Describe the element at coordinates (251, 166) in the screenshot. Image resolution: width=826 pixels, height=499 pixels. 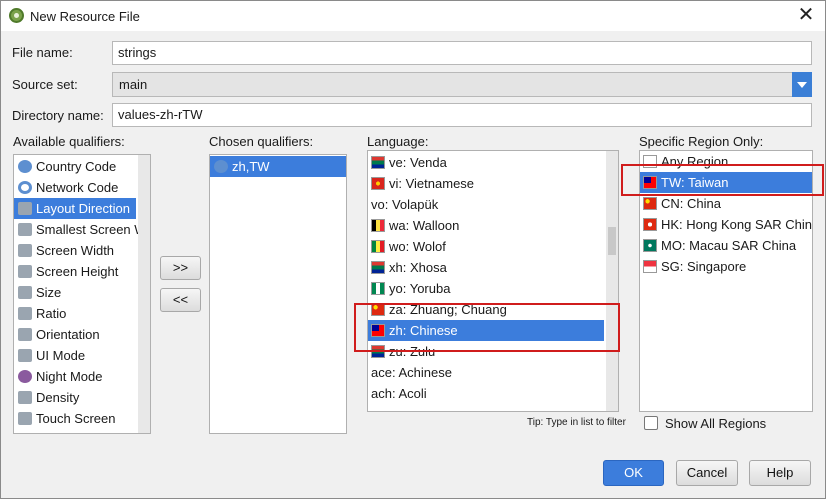
I see `chosen-qualifier-label: zh,TW` at that location.